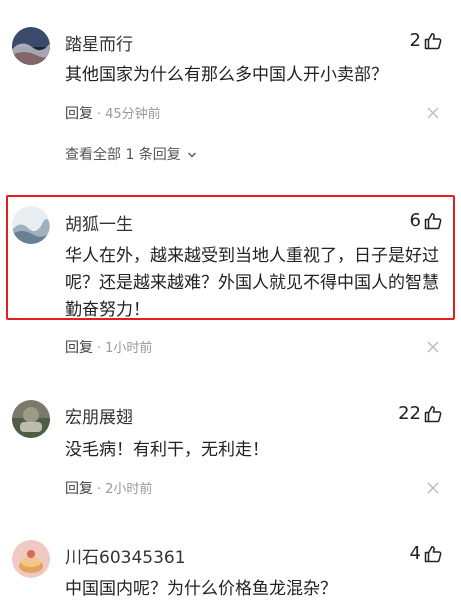 This screenshot has width=461, height=610. Describe the element at coordinates (99, 415) in the screenshot. I see `author-name: 宏朋展翅` at that location.